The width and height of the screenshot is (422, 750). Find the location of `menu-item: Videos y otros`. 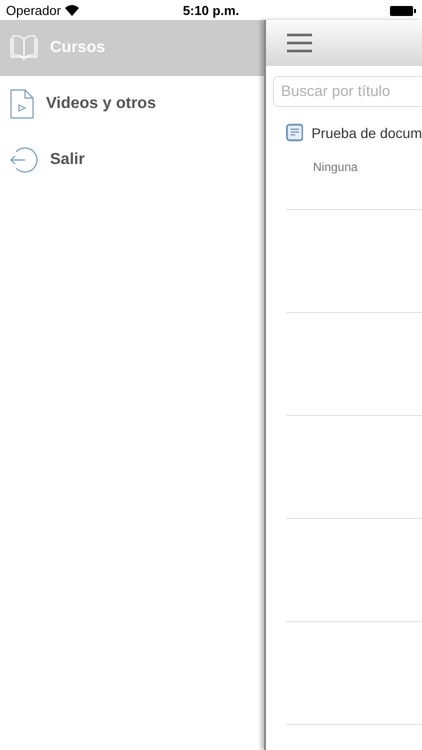

menu-item: Videos y otros is located at coordinates (132, 104).